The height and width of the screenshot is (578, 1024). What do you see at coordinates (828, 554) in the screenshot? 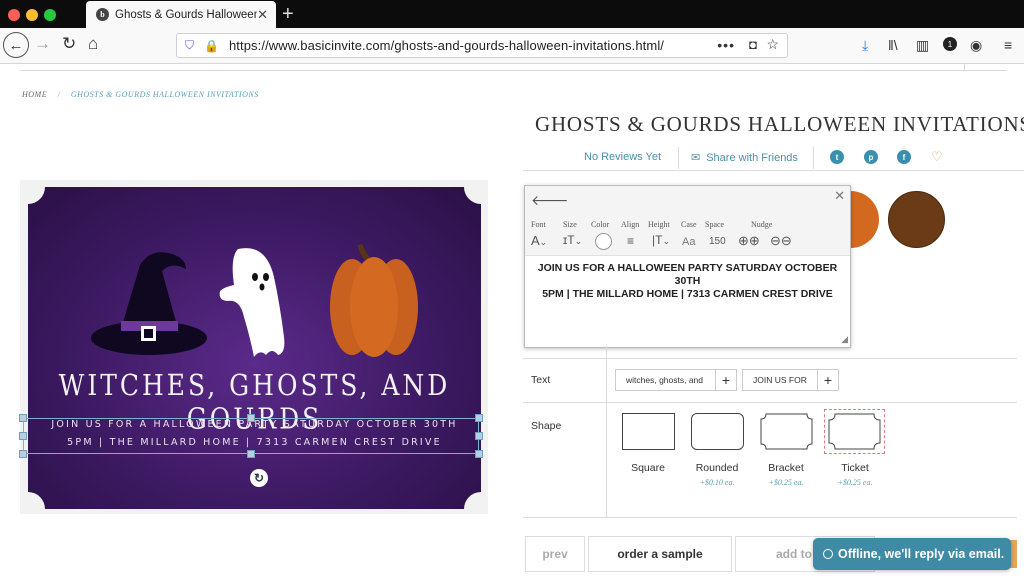
I see `offline-status-icon` at bounding box center [828, 554].